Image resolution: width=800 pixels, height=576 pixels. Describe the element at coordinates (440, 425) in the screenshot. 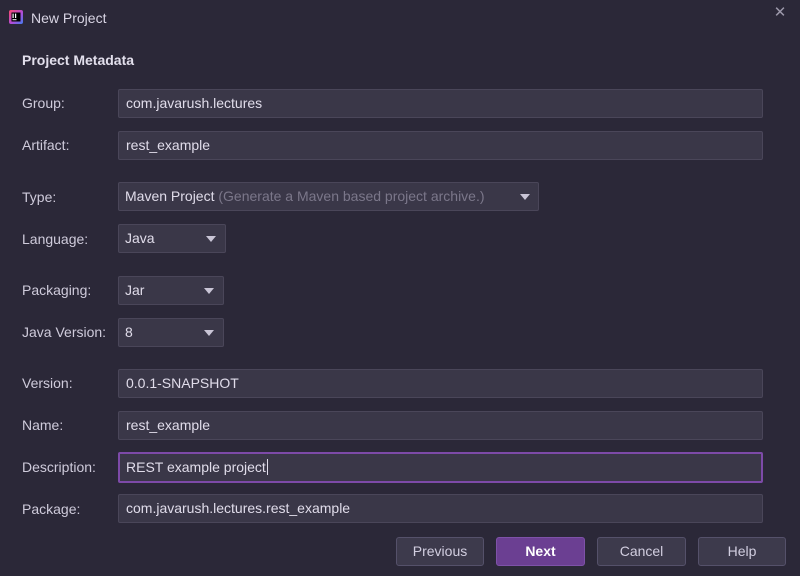

I see `name-input: rest_example` at that location.